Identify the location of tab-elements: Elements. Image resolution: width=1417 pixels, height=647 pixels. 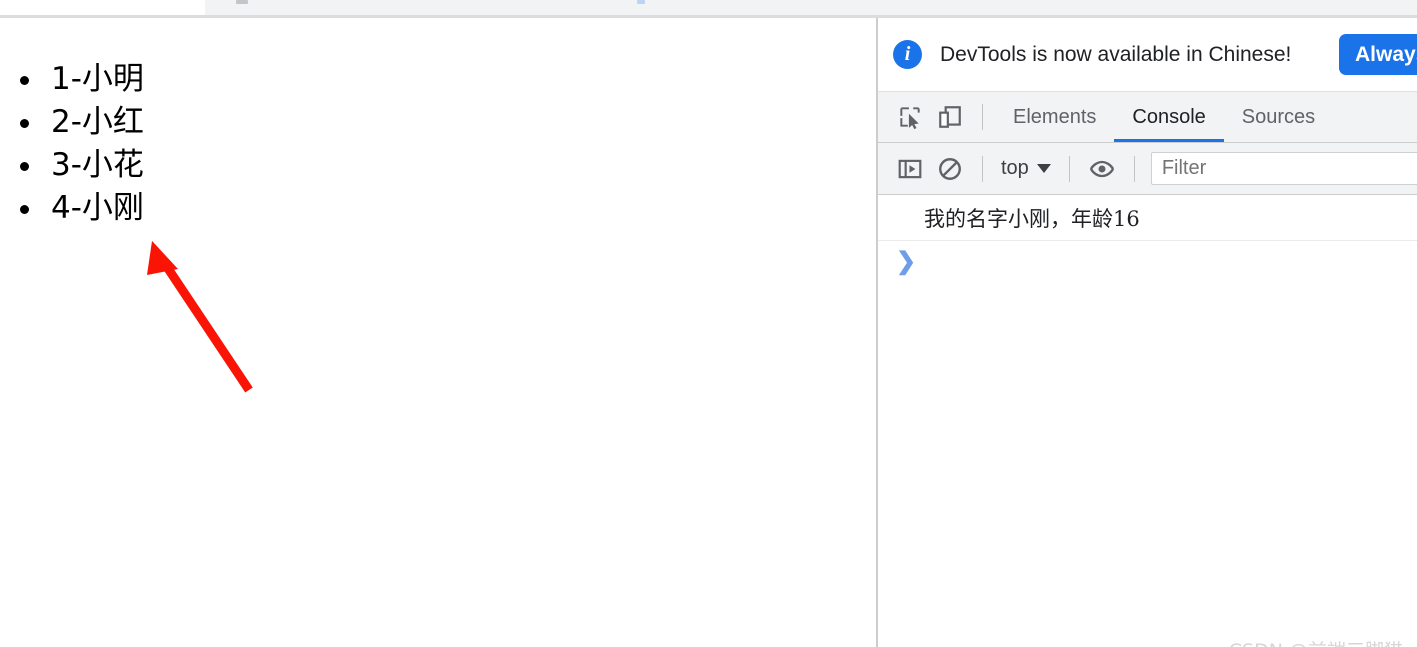
(1054, 117).